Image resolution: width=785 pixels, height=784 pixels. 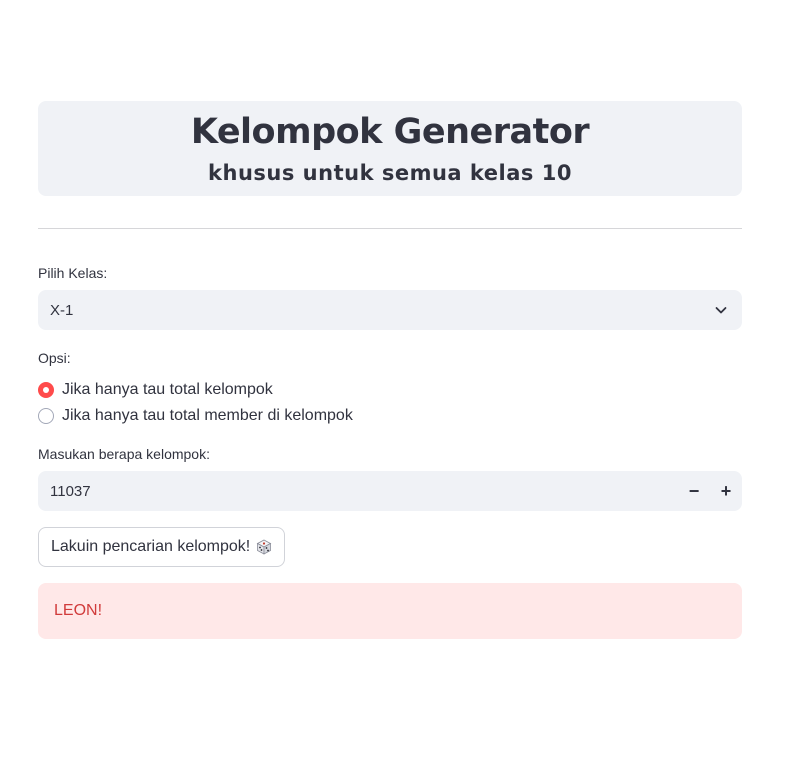 What do you see at coordinates (46, 416) in the screenshot?
I see `radio-unselected` at bounding box center [46, 416].